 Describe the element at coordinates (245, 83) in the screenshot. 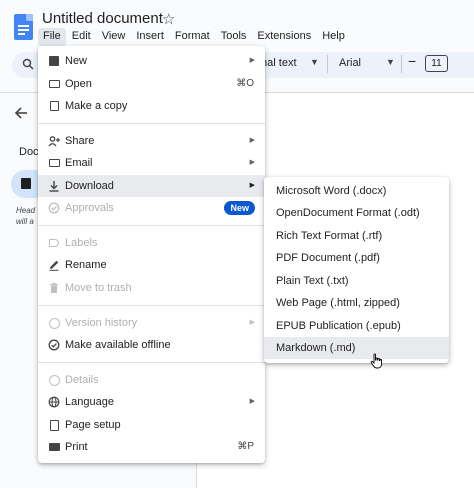

I see `shortcut-open: ⌘O` at that location.